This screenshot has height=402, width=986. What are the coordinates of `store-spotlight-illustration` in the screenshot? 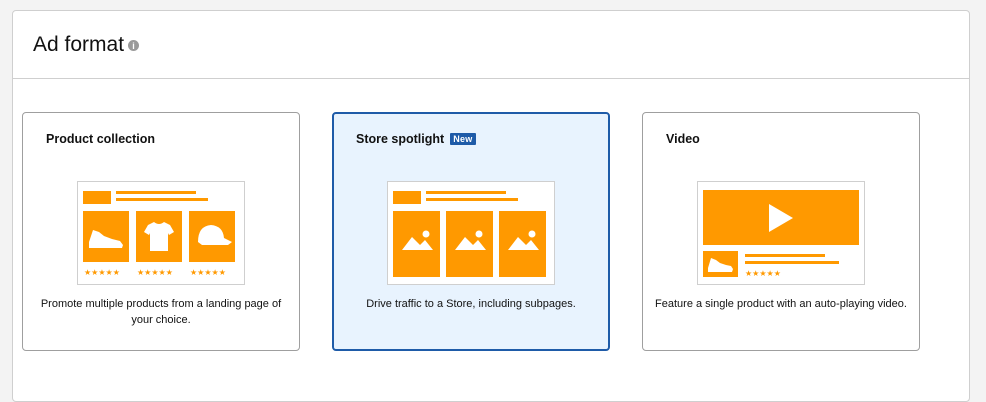 It's located at (469, 234).